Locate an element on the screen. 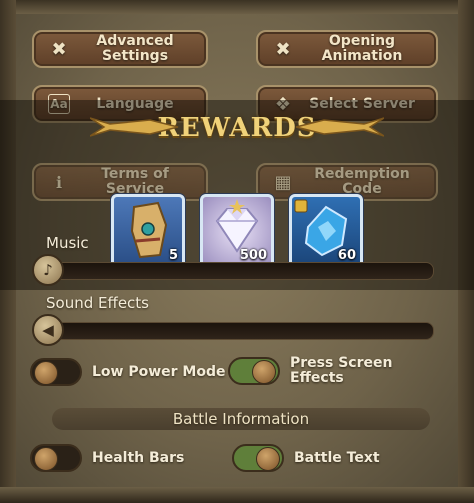 Image resolution: width=474 pixels, height=503 pixels. frame-bottom is located at coordinates (237, 495).